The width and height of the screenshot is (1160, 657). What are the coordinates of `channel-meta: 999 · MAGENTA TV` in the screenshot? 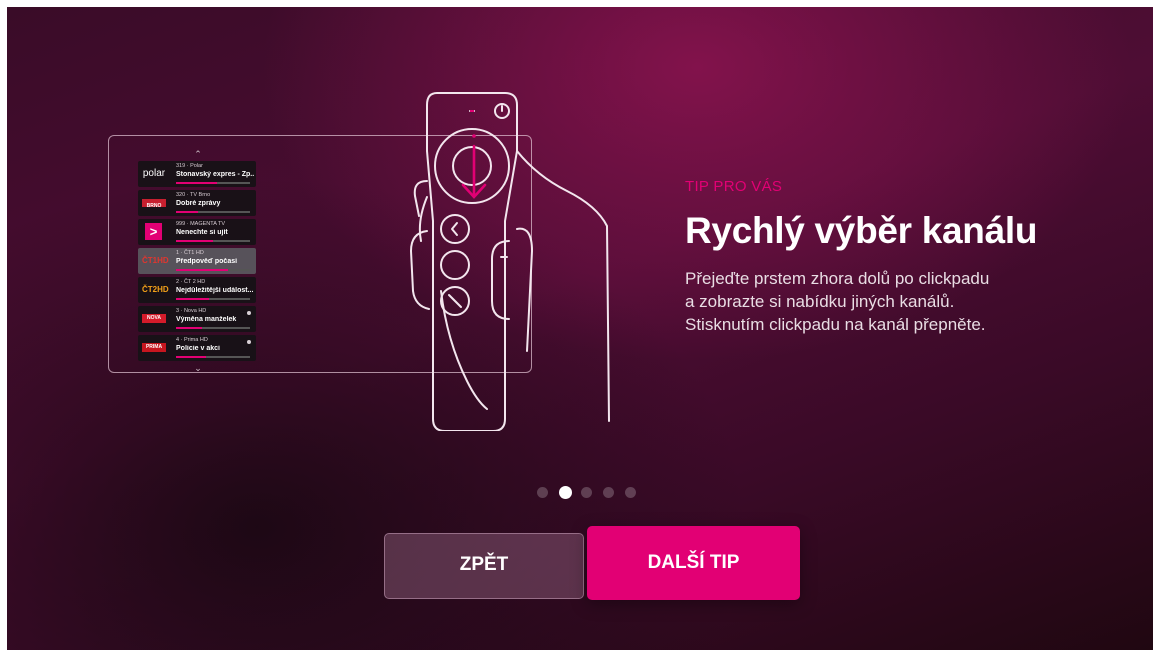 It's located at (200, 224).